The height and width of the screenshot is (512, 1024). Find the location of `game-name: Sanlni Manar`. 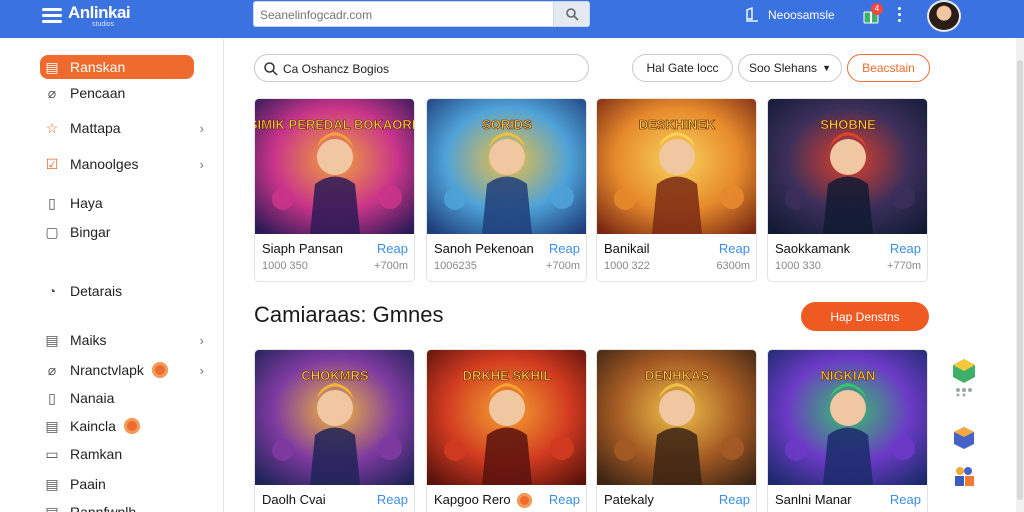

game-name: Sanlni Manar is located at coordinates (813, 499).